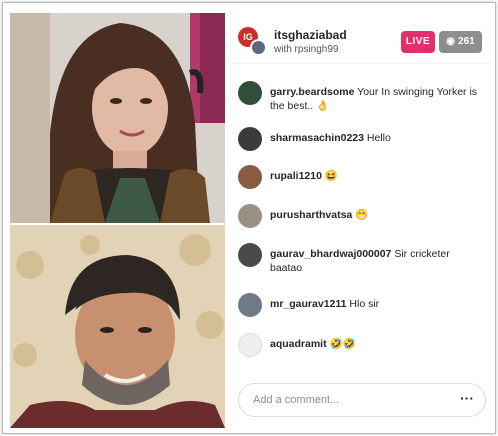 The width and height of the screenshot is (498, 436). I want to click on viewer-count-badge: ◉ 261, so click(460, 42).